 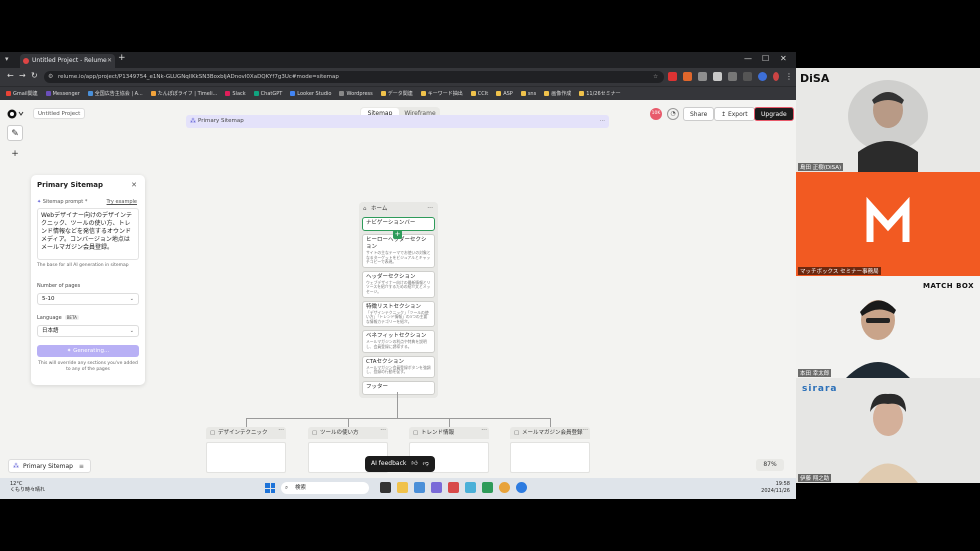 I want to click on chat-icon: ◔, so click(x=673, y=114).